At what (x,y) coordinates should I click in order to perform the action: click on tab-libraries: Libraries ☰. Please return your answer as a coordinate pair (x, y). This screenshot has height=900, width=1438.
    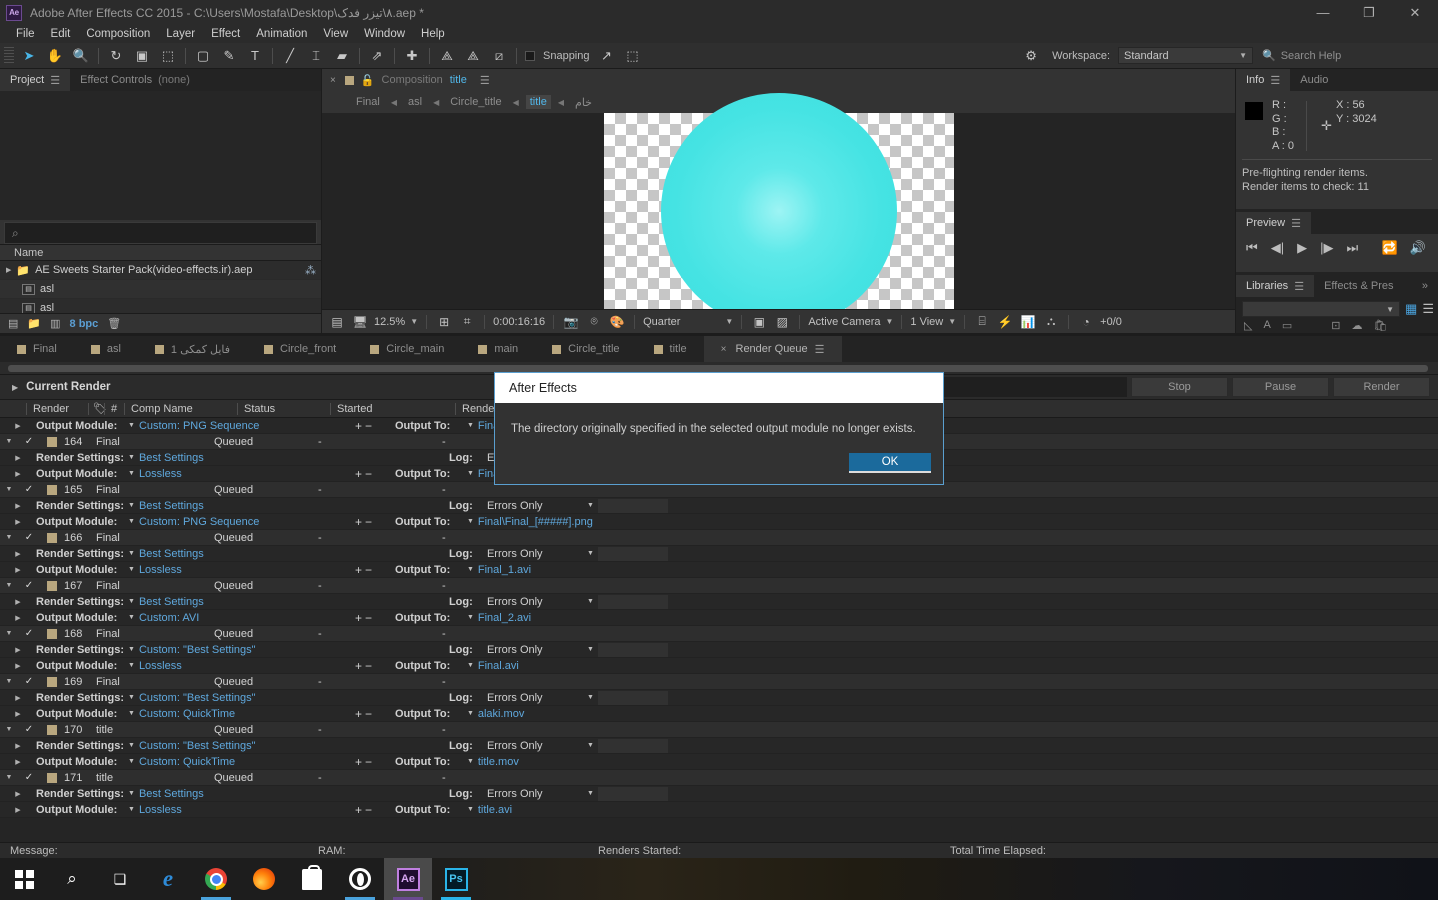
    Looking at the image, I should click on (1275, 286).